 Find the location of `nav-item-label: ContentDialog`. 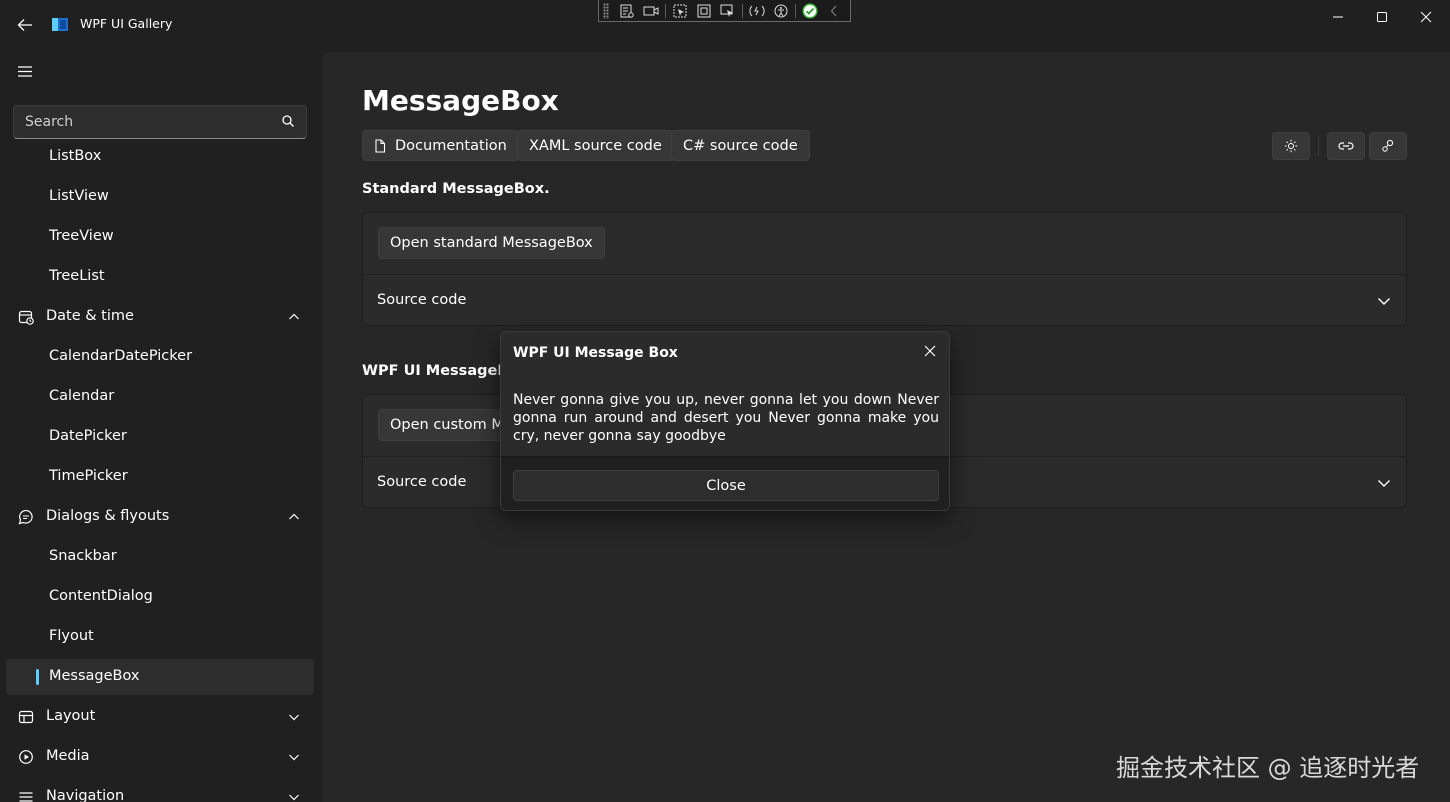

nav-item-label: ContentDialog is located at coordinates (101, 596).